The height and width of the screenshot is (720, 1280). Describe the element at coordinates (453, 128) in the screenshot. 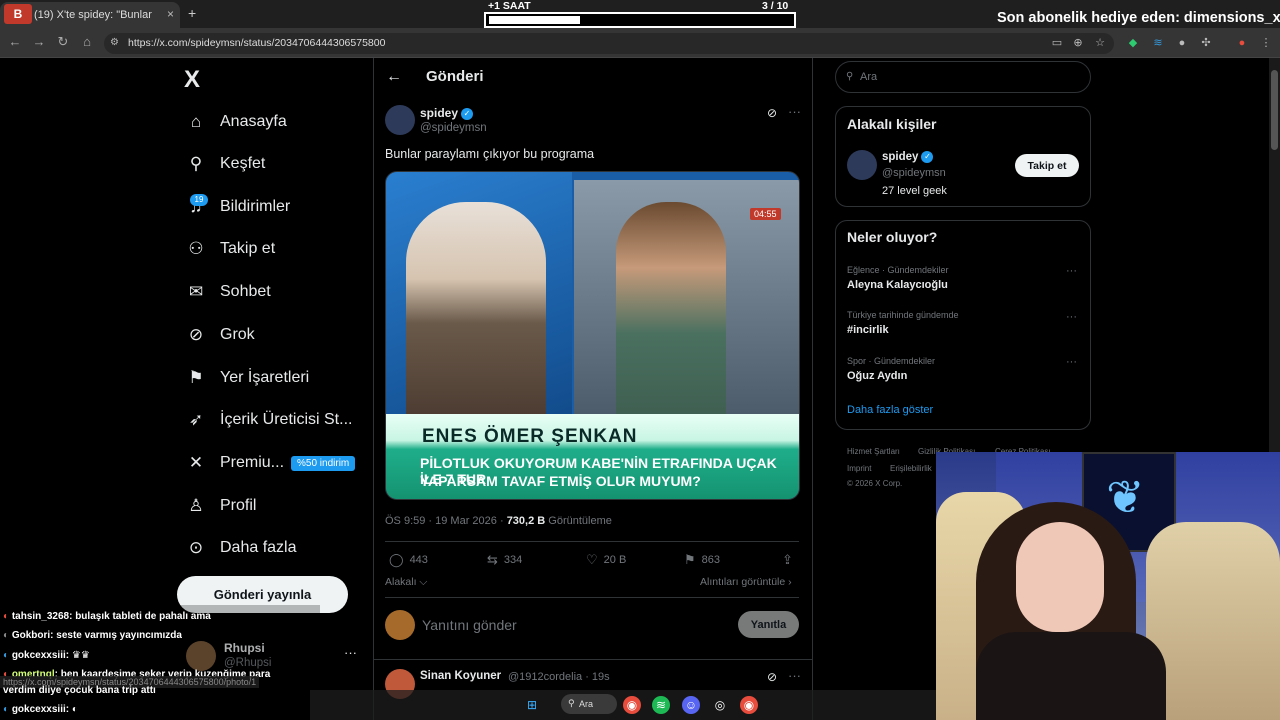

I see `author-handle: @spideymsn` at that location.